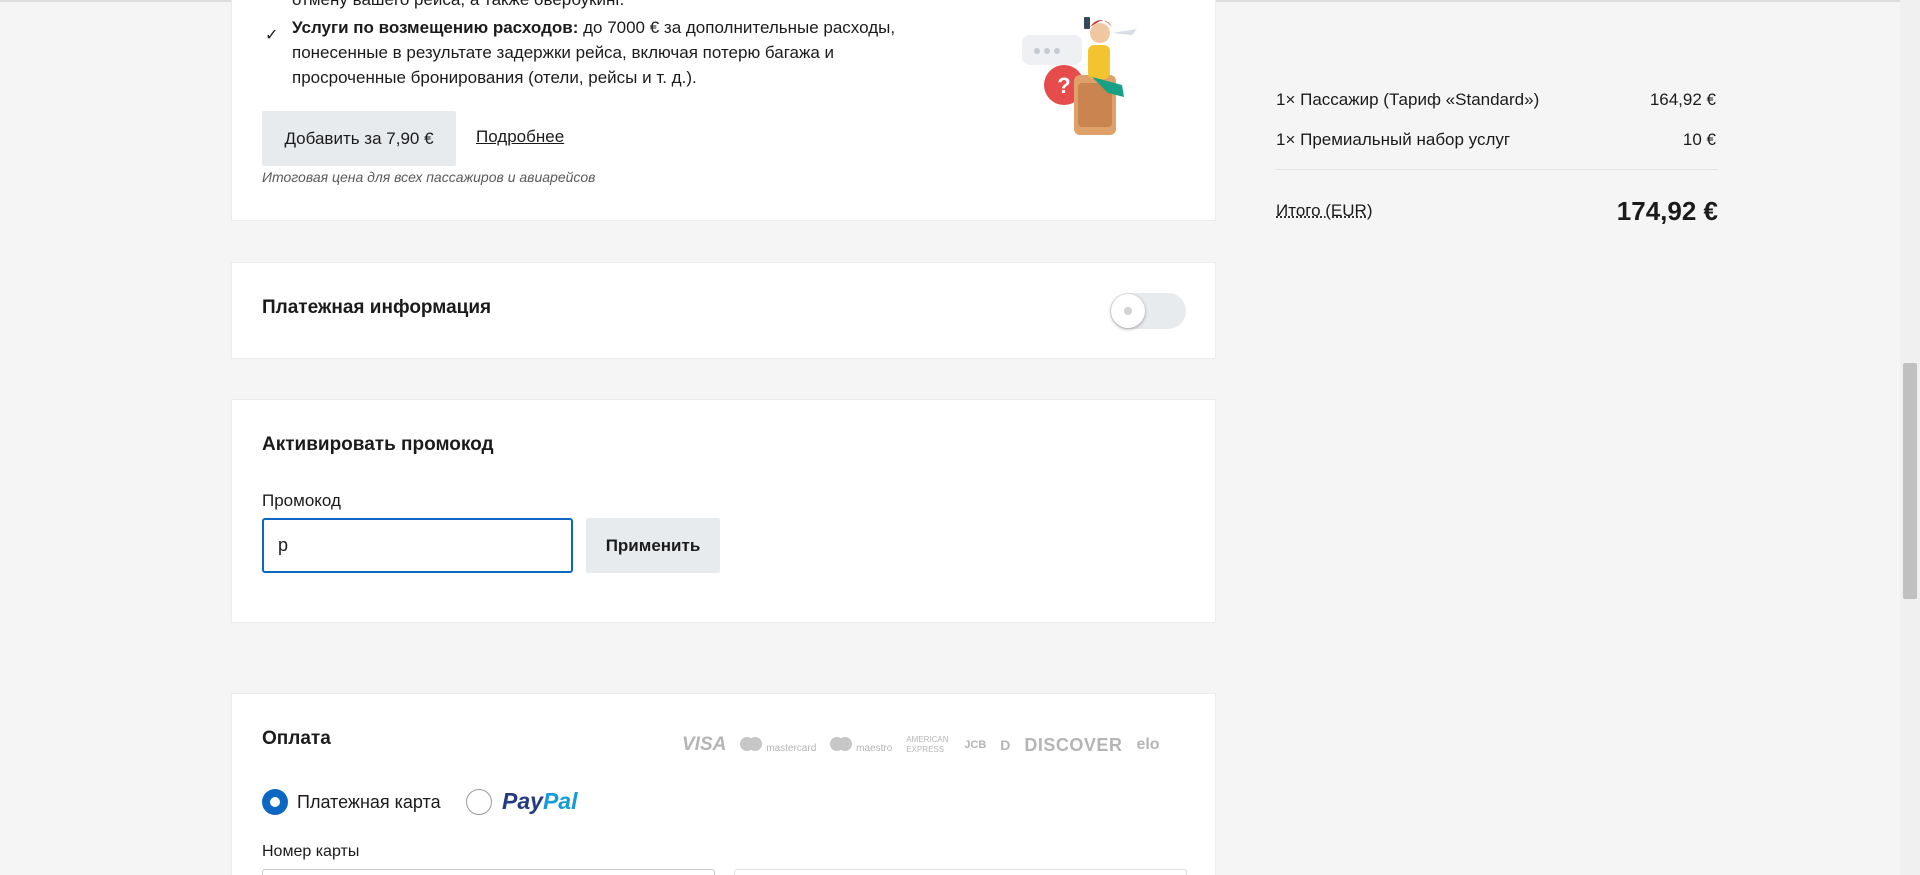 The image size is (1920, 875). Describe the element at coordinates (1324, 211) in the screenshot. I see `total-label: Итого (EUR)` at that location.